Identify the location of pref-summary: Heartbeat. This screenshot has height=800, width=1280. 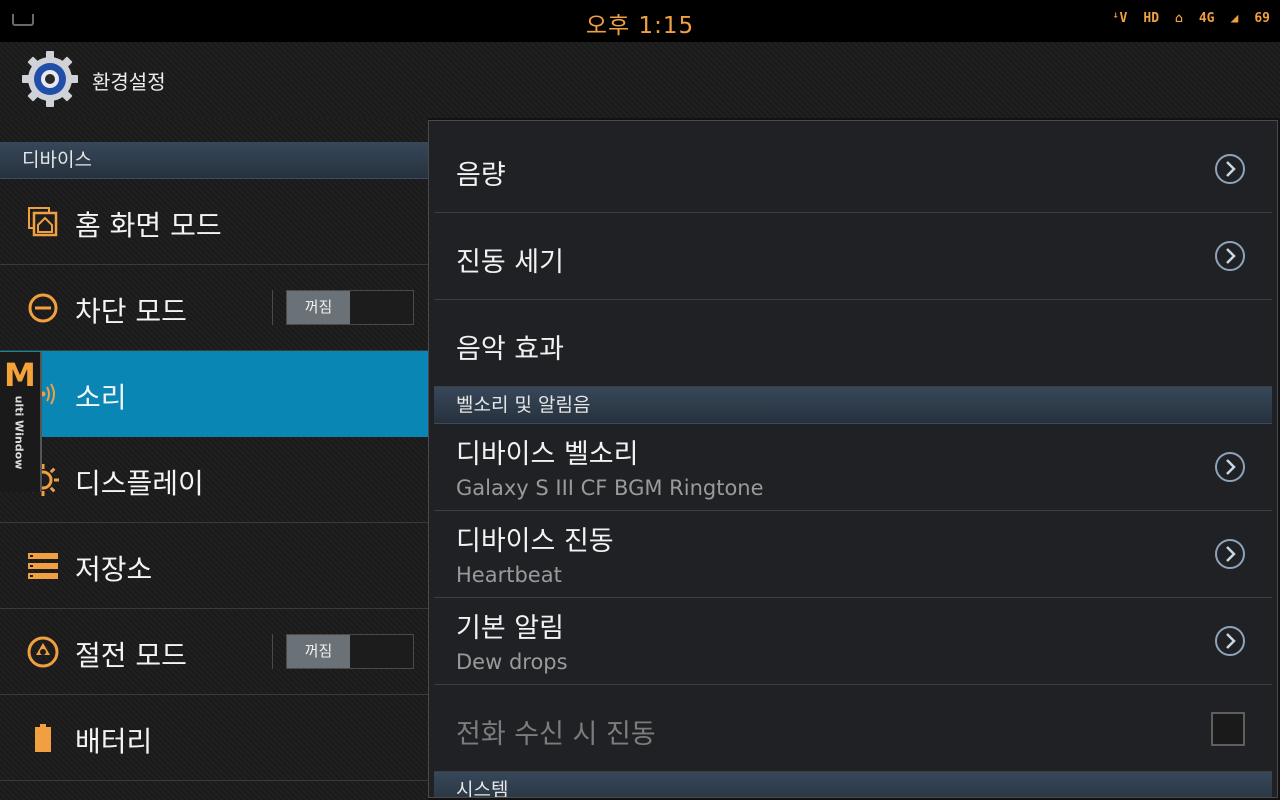
(509, 575).